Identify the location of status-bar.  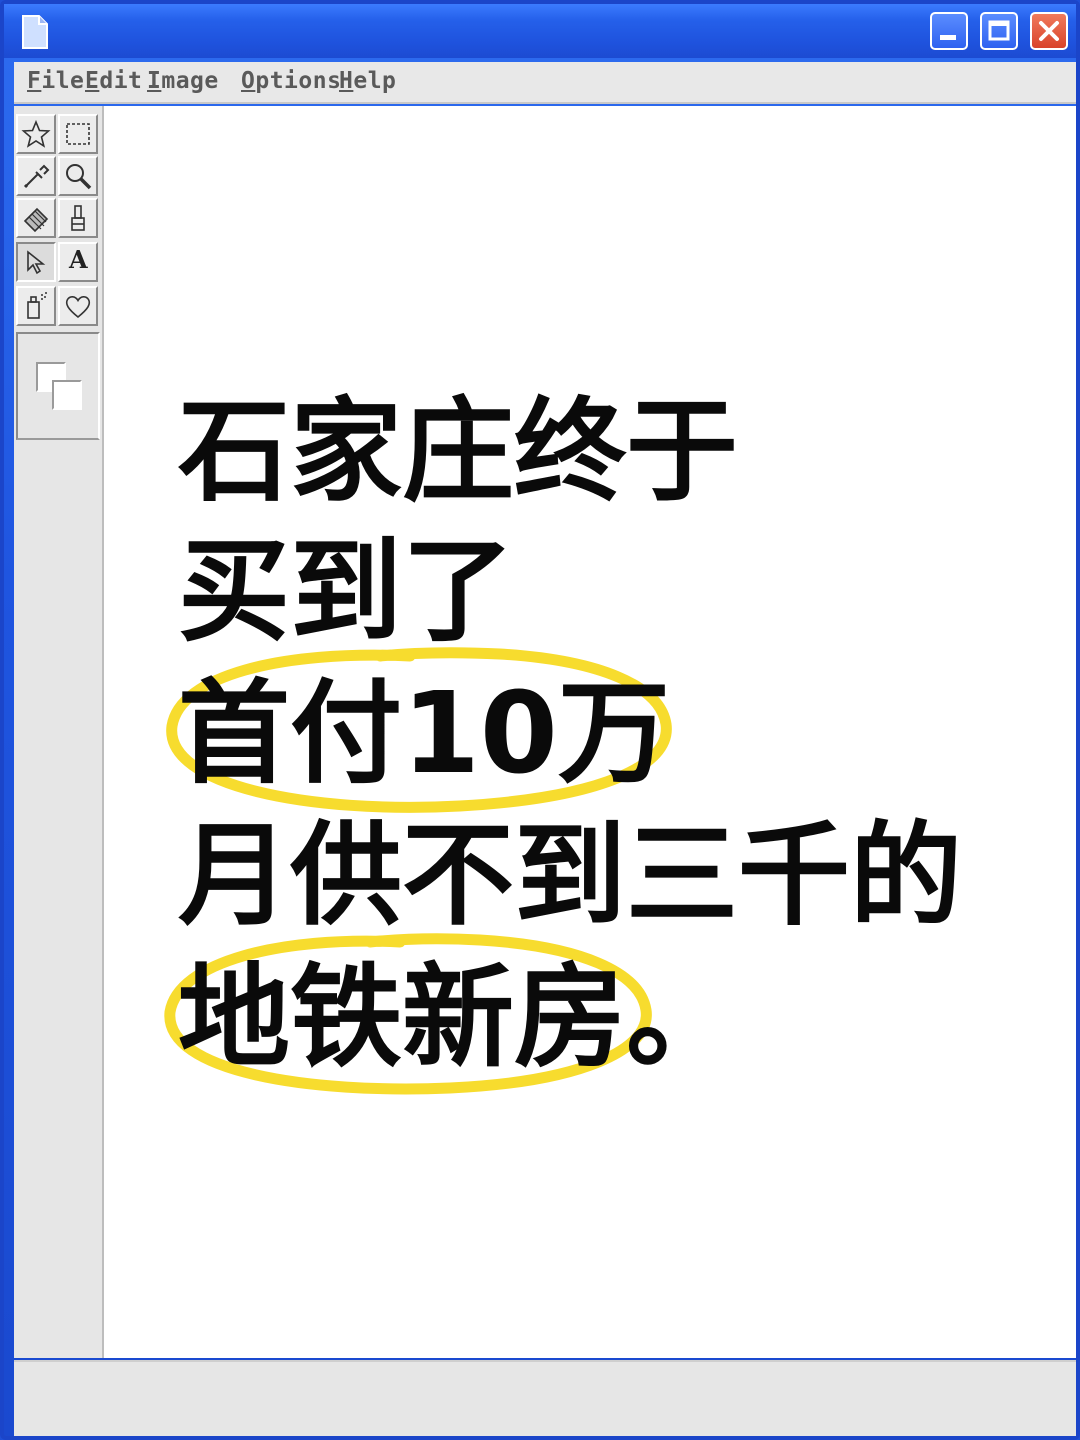
(545, 1398).